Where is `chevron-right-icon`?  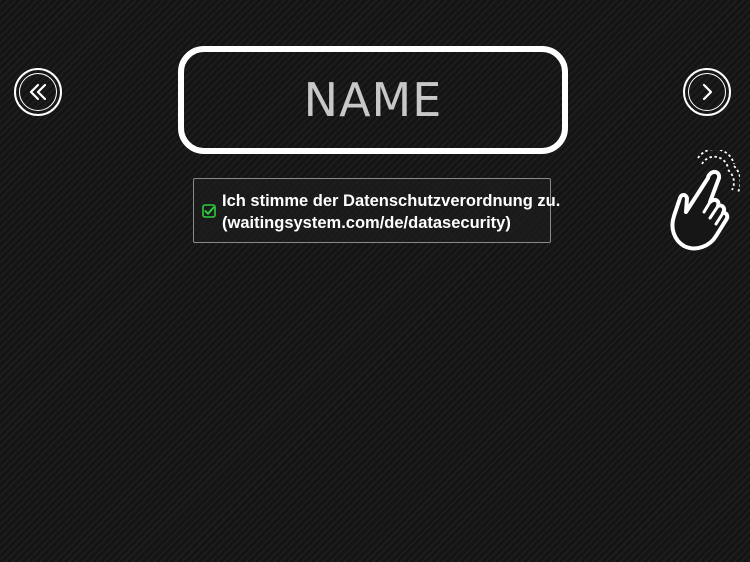
chevron-right-icon is located at coordinates (707, 92).